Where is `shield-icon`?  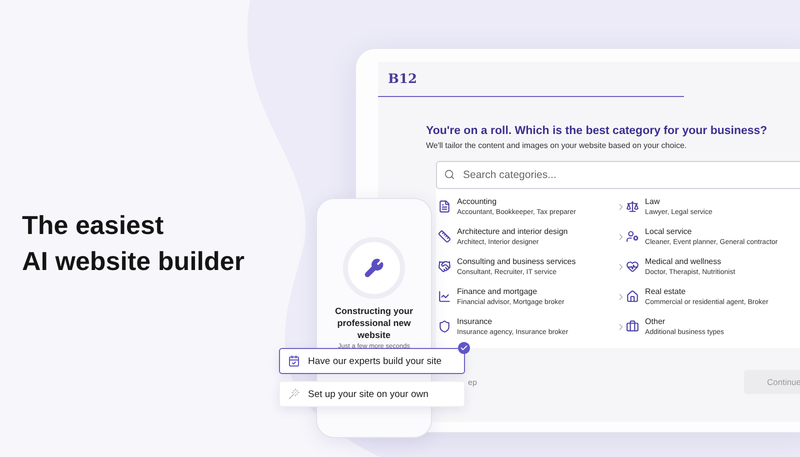
shield-icon is located at coordinates (444, 326).